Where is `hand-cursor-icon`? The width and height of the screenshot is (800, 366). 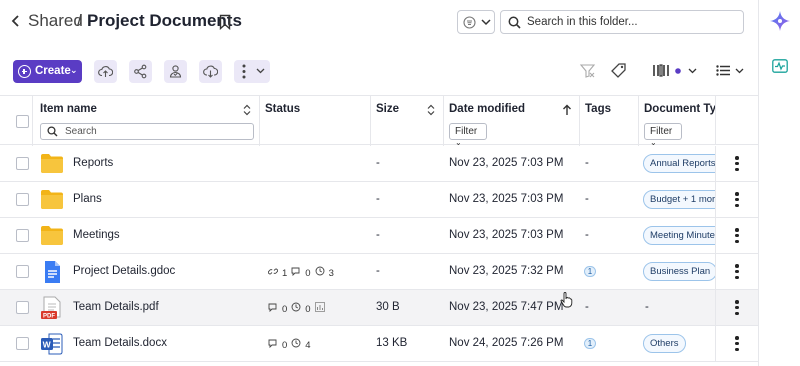 hand-cursor-icon is located at coordinates (566, 300).